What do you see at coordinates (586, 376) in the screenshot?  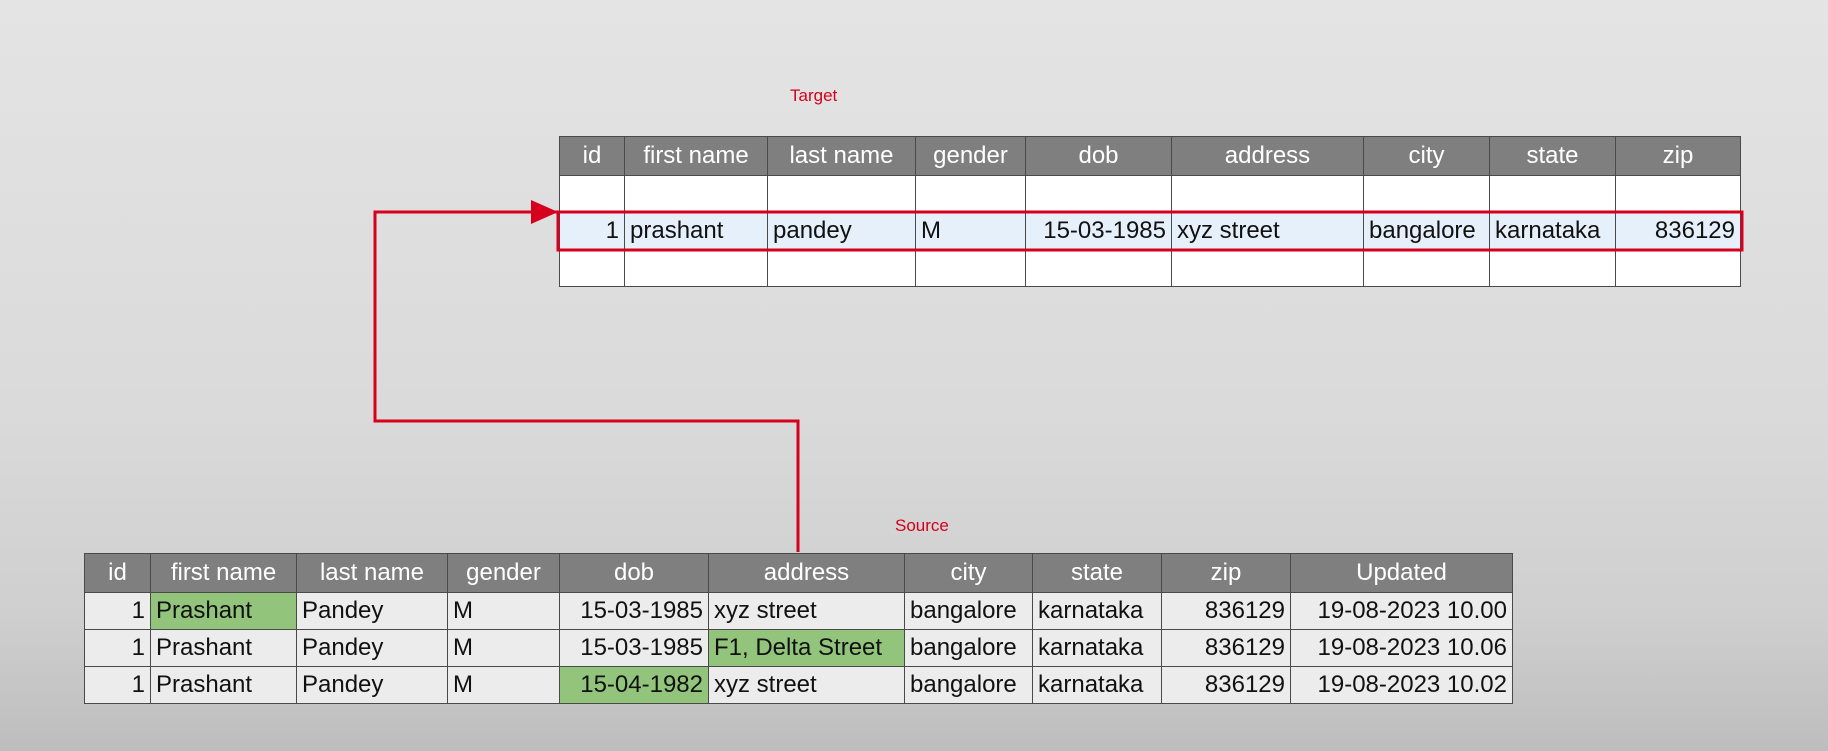 I see `source-to-target-arrow` at bounding box center [586, 376].